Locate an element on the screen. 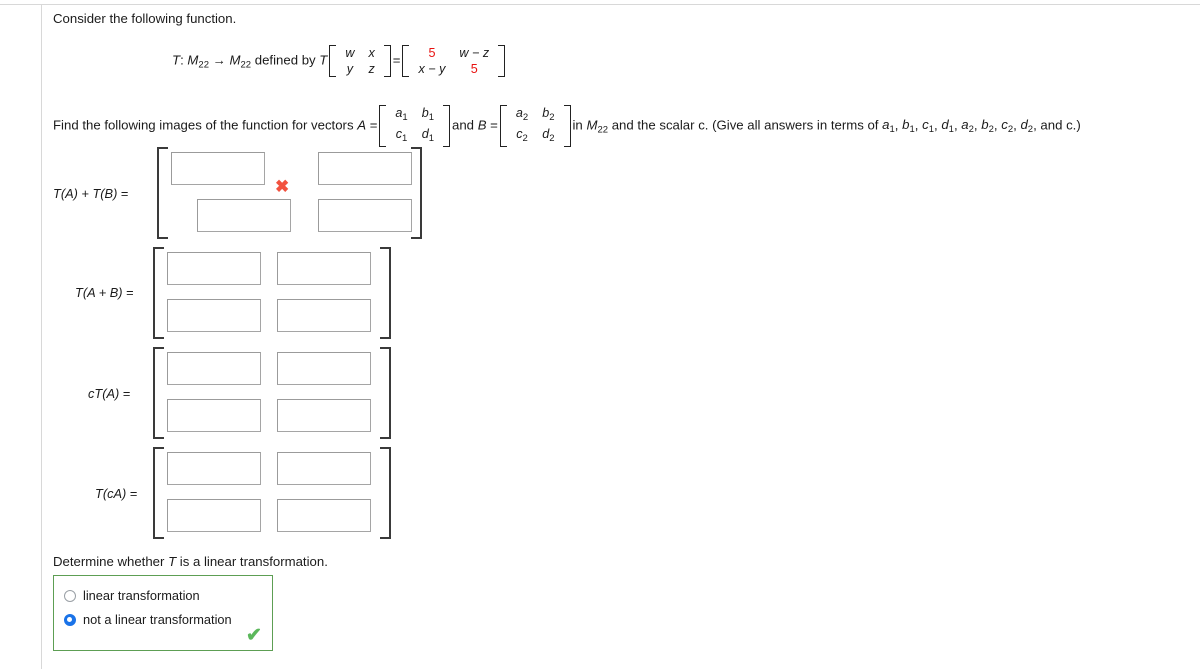 The width and height of the screenshot is (1200, 669). def-in-cell-0-1: x is located at coordinates (371, 53).